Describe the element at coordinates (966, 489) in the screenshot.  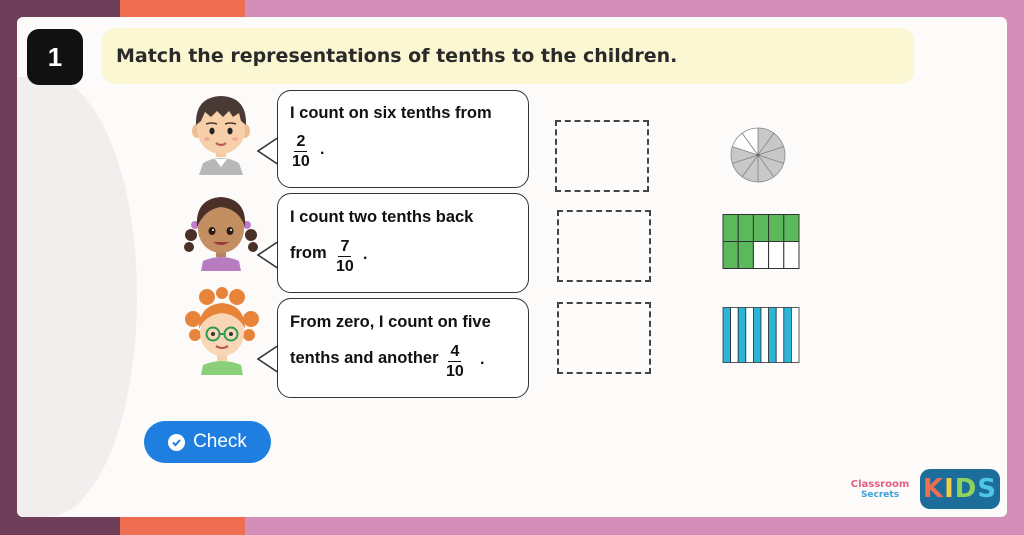
I see `logo-letter: D` at that location.